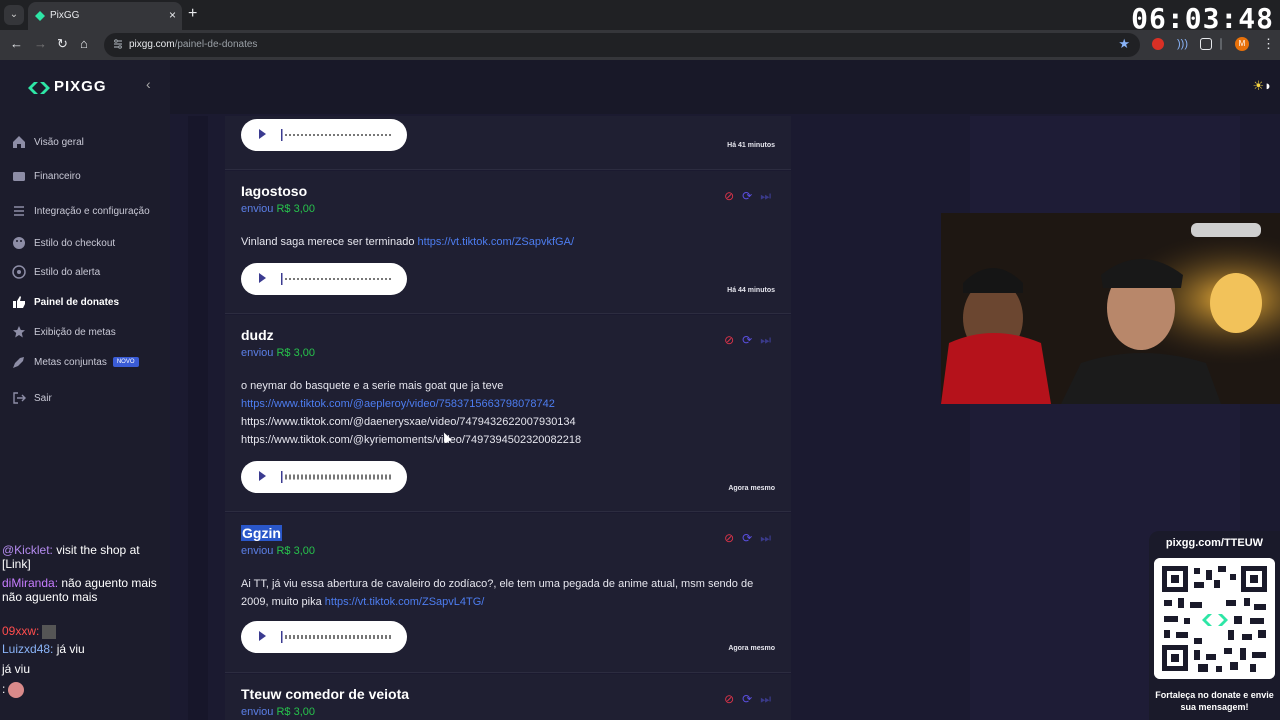 The width and height of the screenshot is (1280, 720). What do you see at coordinates (40, 43) in the screenshot?
I see `forward-arrow-icon: →` at bounding box center [40, 43].